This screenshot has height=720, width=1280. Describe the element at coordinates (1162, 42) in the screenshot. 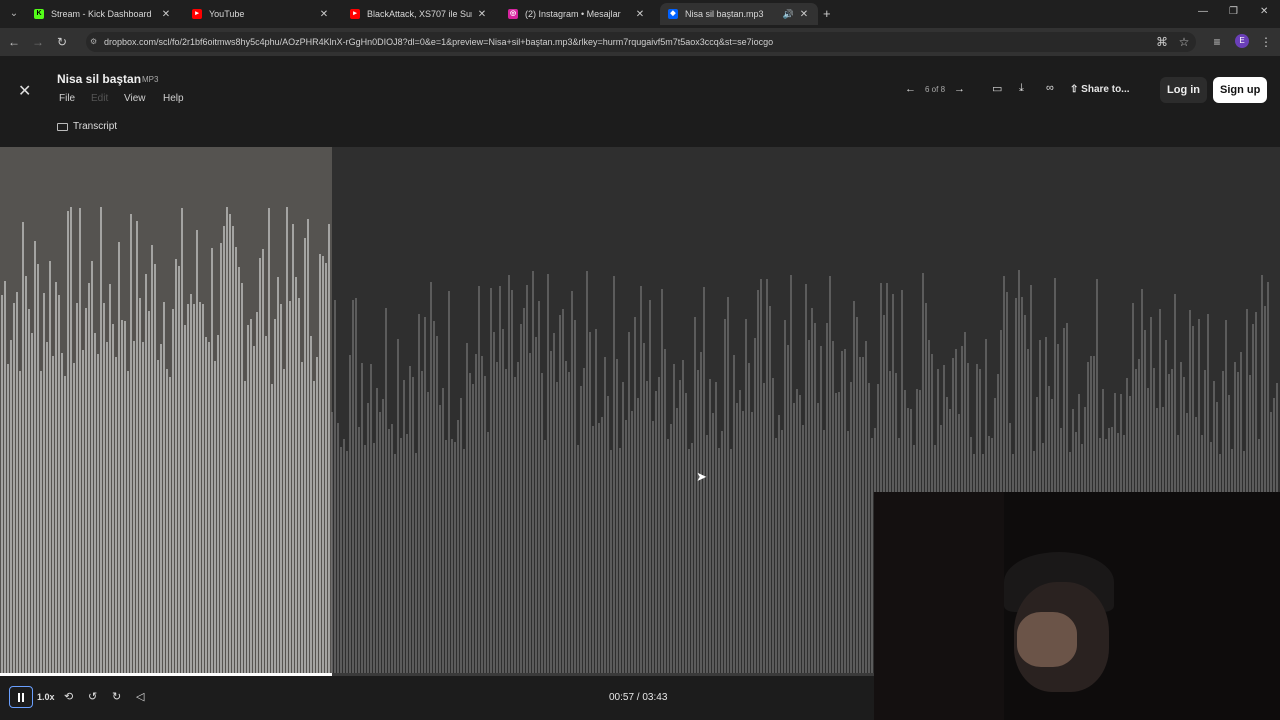

I see `translate-icon: ⌘` at that location.